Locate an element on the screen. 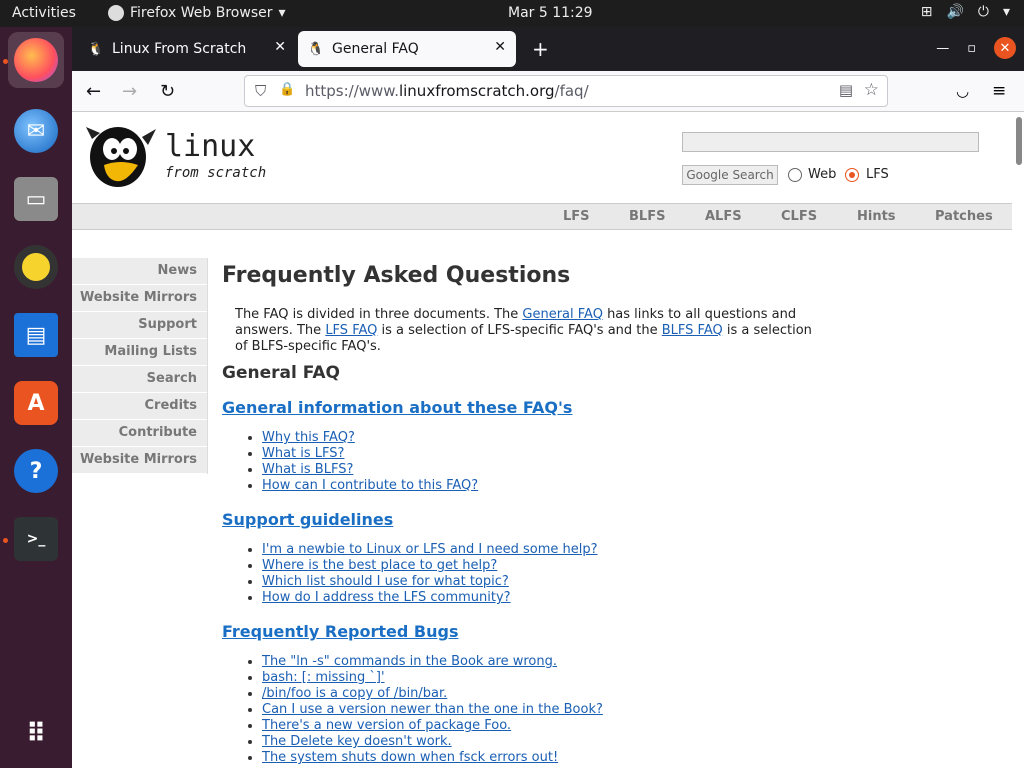 This screenshot has width=1024, height=768. network-icon: ⊞ is located at coordinates (926, 12).